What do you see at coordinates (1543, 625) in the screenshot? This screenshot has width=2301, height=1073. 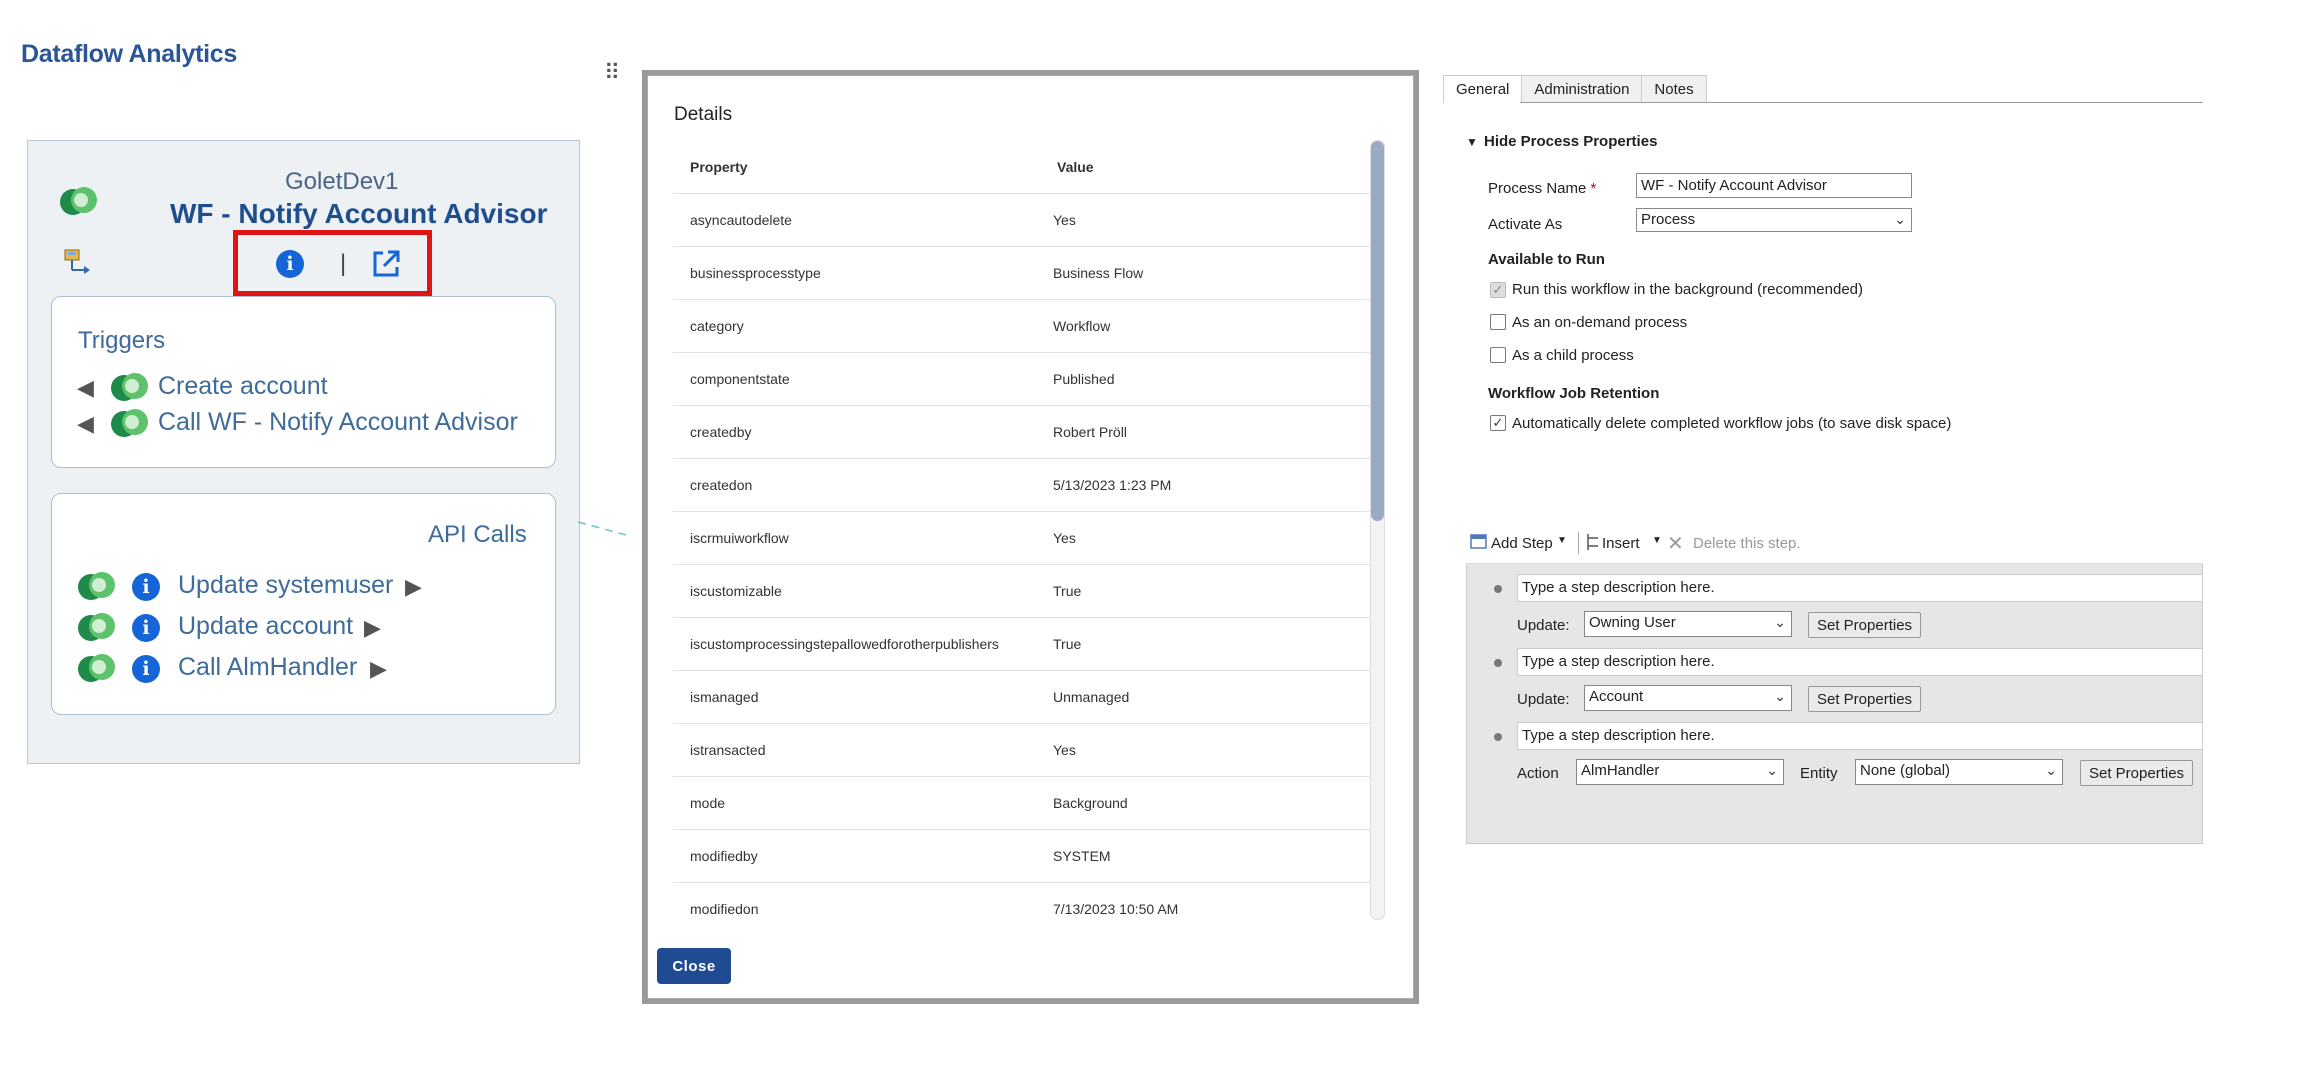 I see `step-kind-label: Update:` at bounding box center [1543, 625].